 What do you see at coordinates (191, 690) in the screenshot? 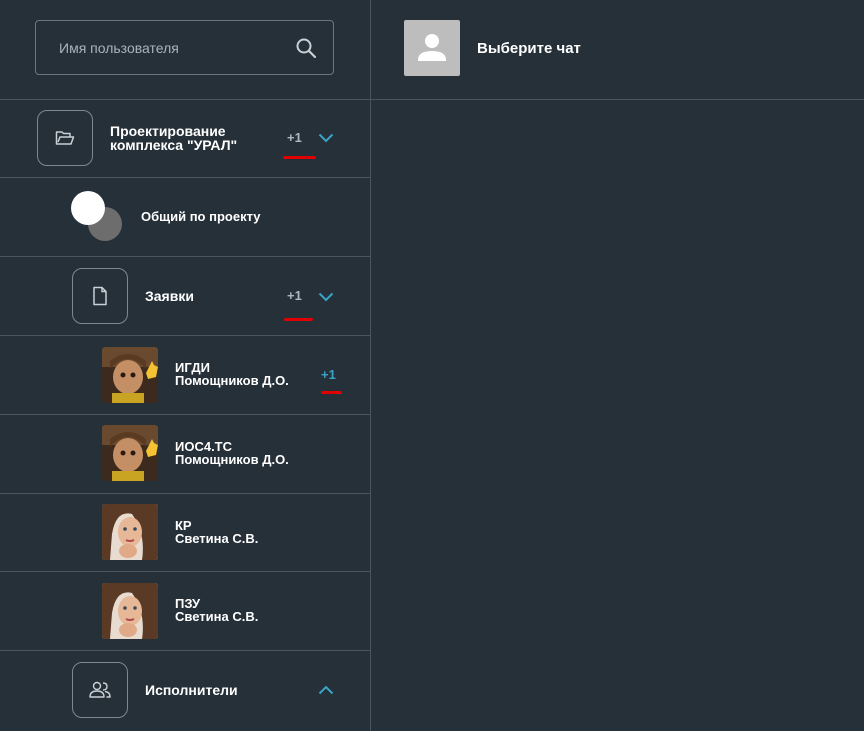
I see `executors-label: Исполнители` at bounding box center [191, 690].